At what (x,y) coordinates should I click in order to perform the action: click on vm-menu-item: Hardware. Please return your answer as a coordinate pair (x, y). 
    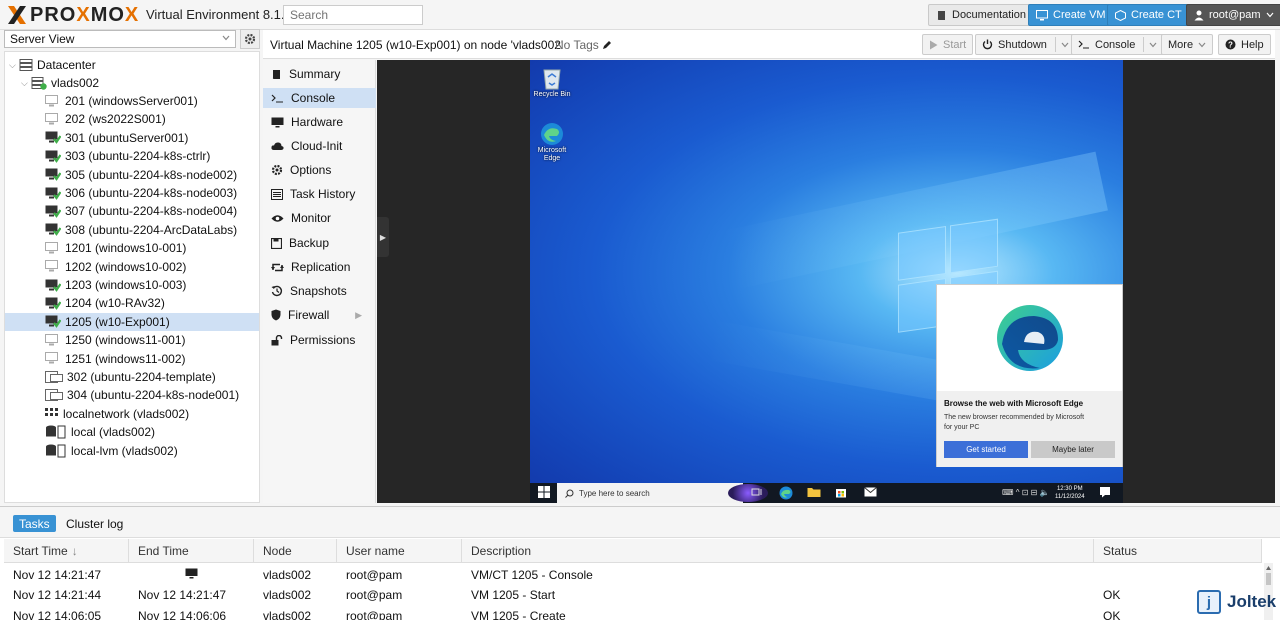
    Looking at the image, I should click on (319, 122).